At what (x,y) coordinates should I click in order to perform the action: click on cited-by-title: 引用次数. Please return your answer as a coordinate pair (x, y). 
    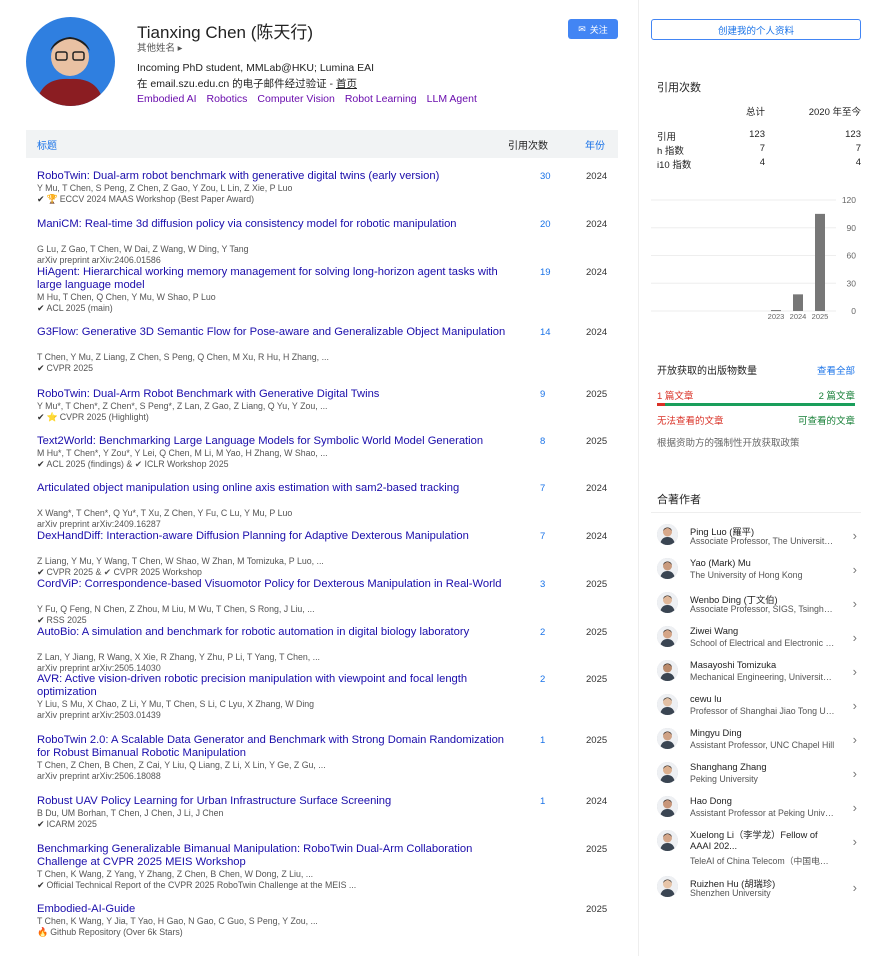
    Looking at the image, I should click on (679, 88).